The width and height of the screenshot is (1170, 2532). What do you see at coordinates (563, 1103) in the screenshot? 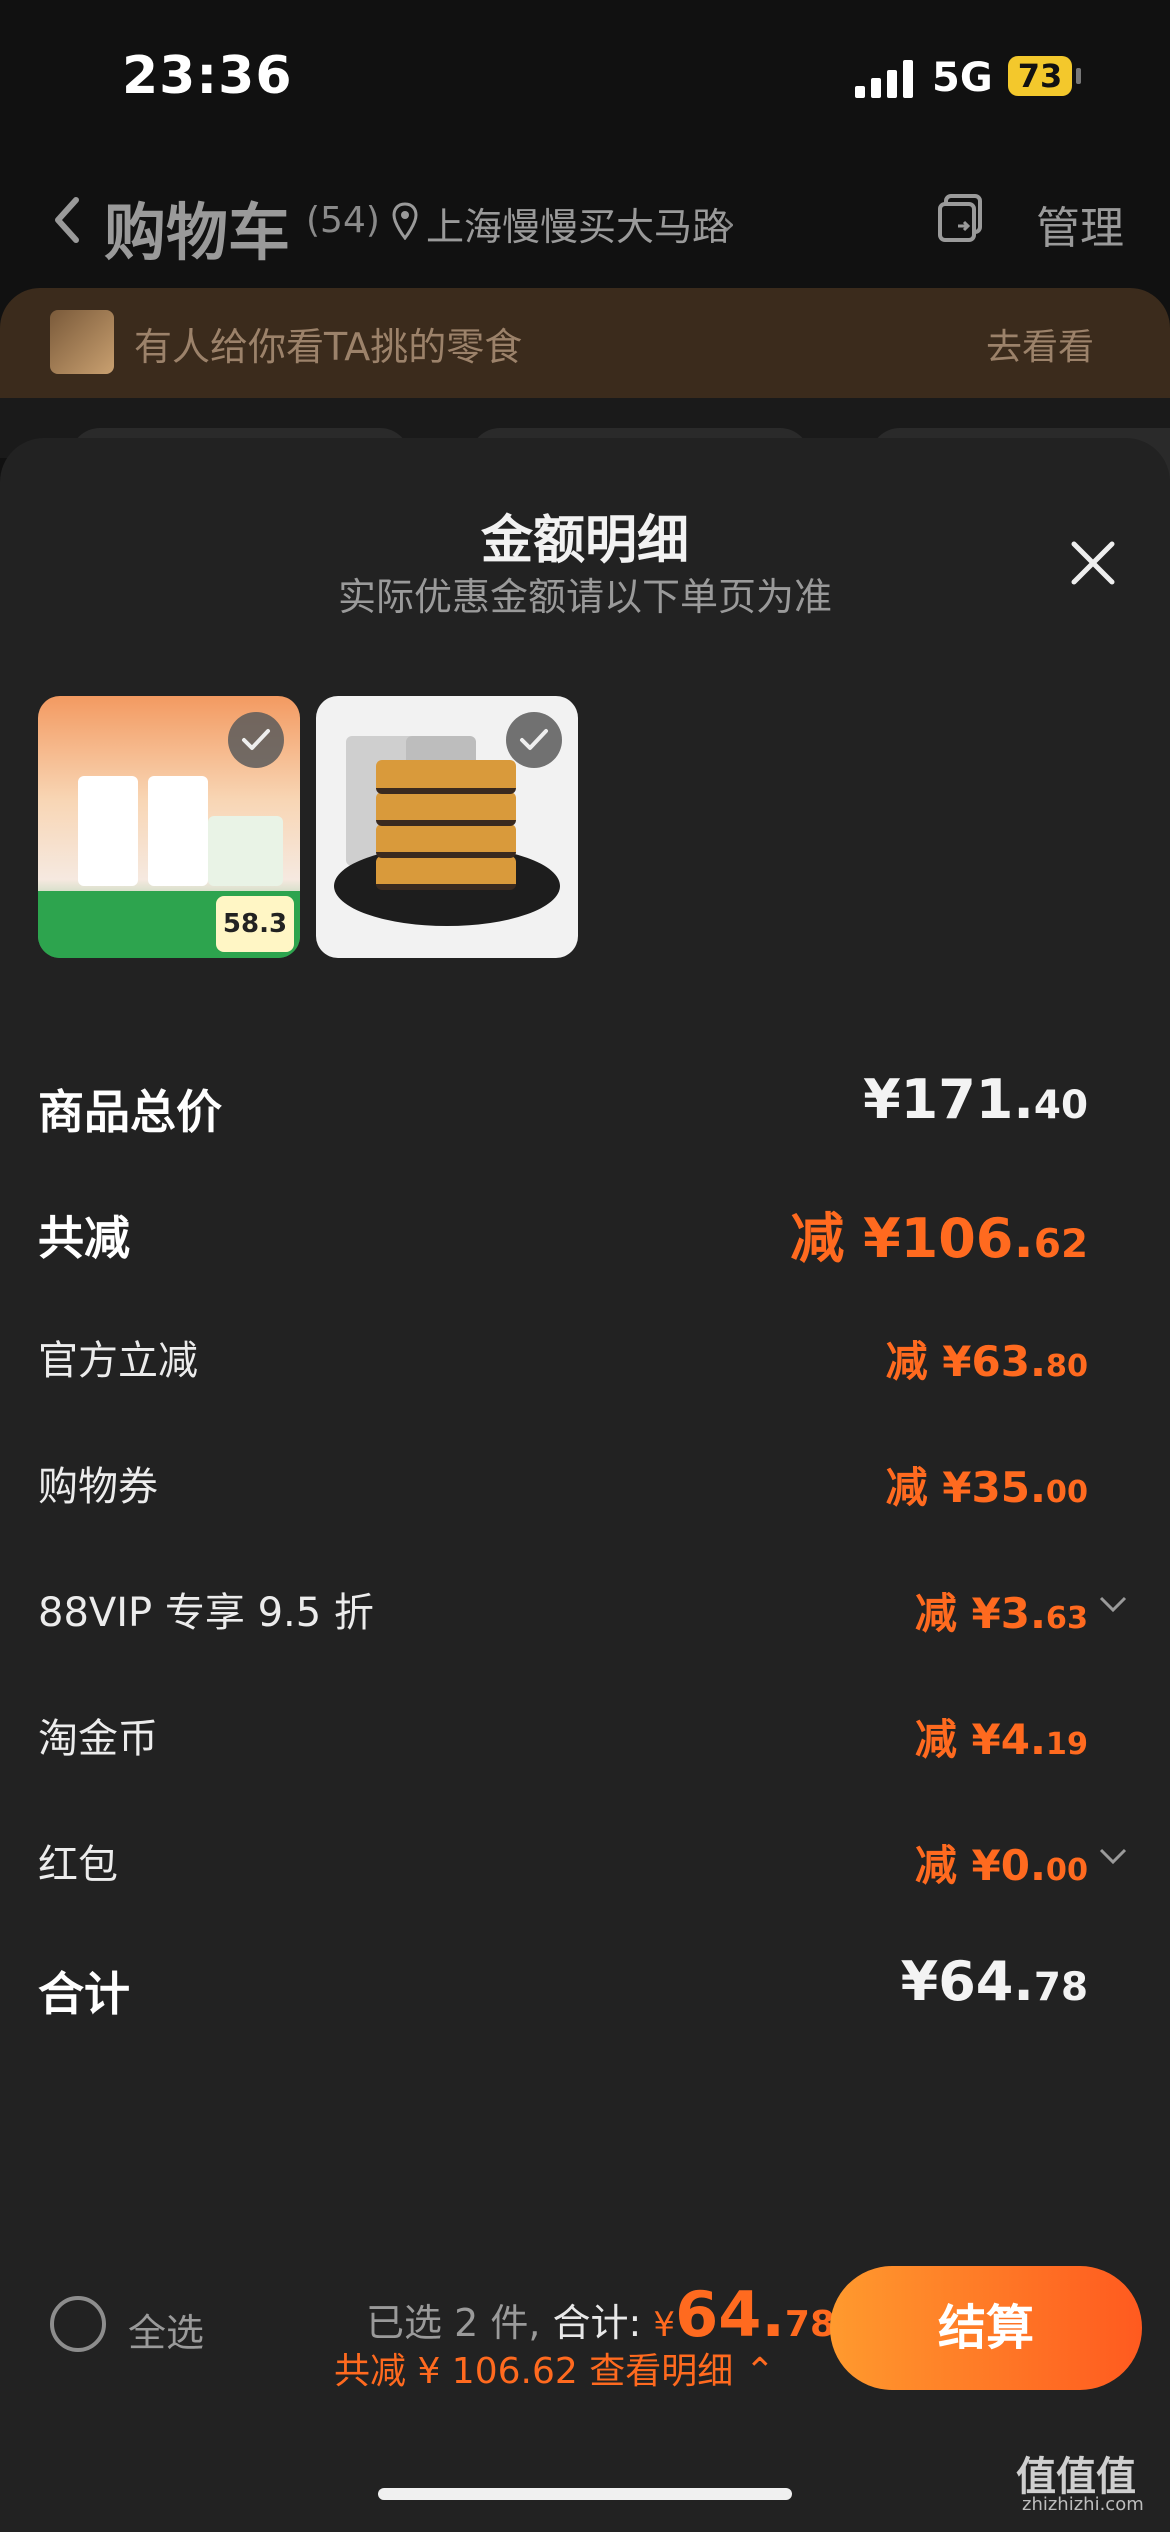
I see `row-item-total: 商品总价 ¥171.40` at bounding box center [563, 1103].